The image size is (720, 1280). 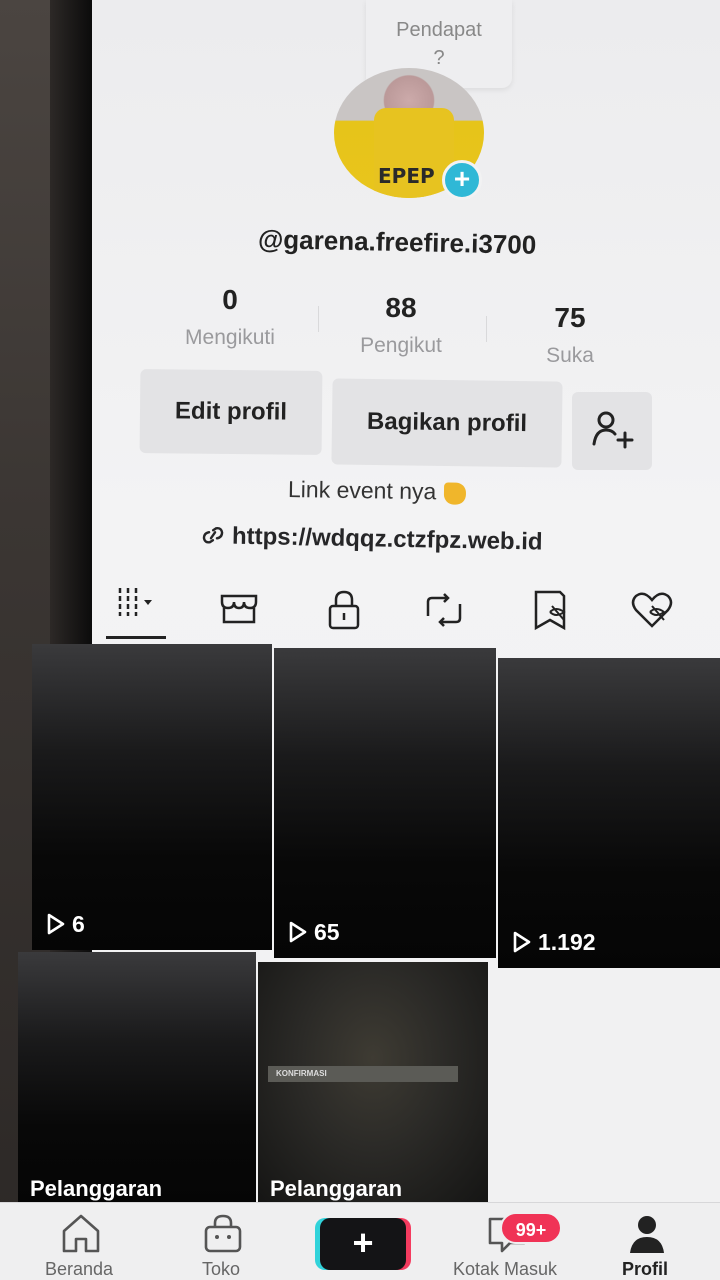 I want to click on home-icon, so click(x=81, y=1233).